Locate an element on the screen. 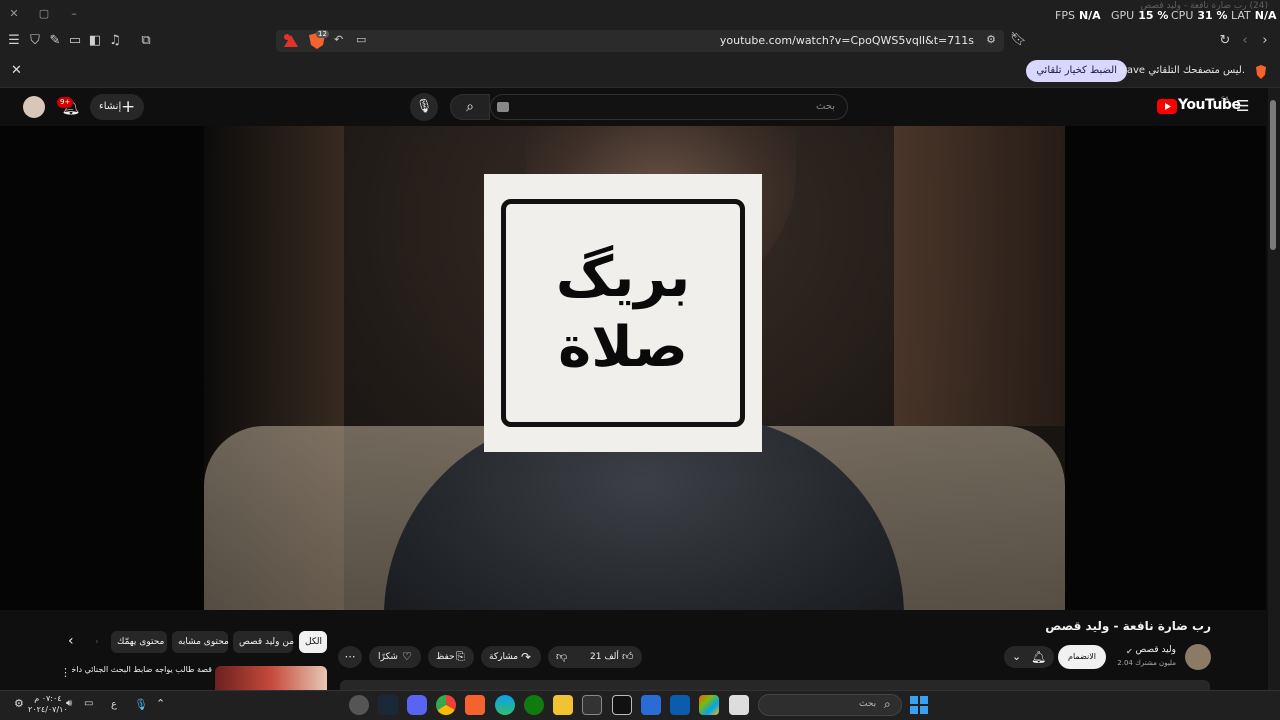  youtube-logo-icon is located at coordinates (1167, 106).